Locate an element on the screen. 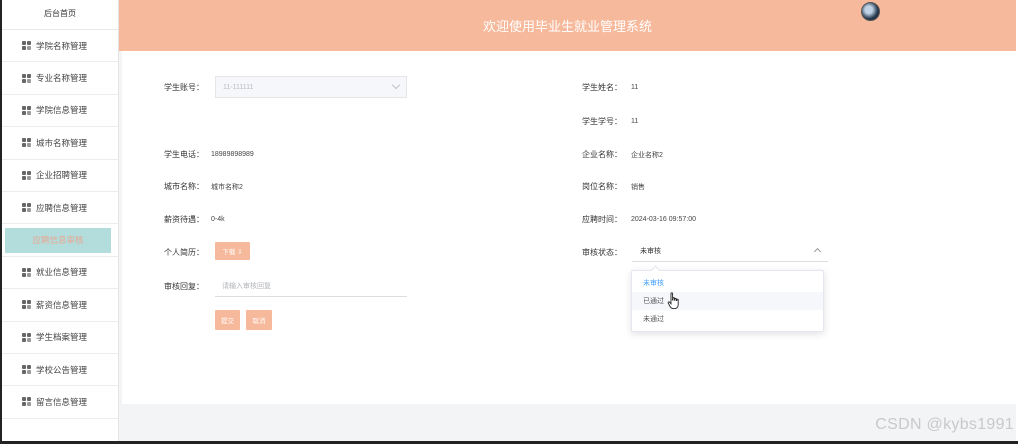 The image size is (1018, 444). student-no-label: 学生学号： is located at coordinates (602, 121).